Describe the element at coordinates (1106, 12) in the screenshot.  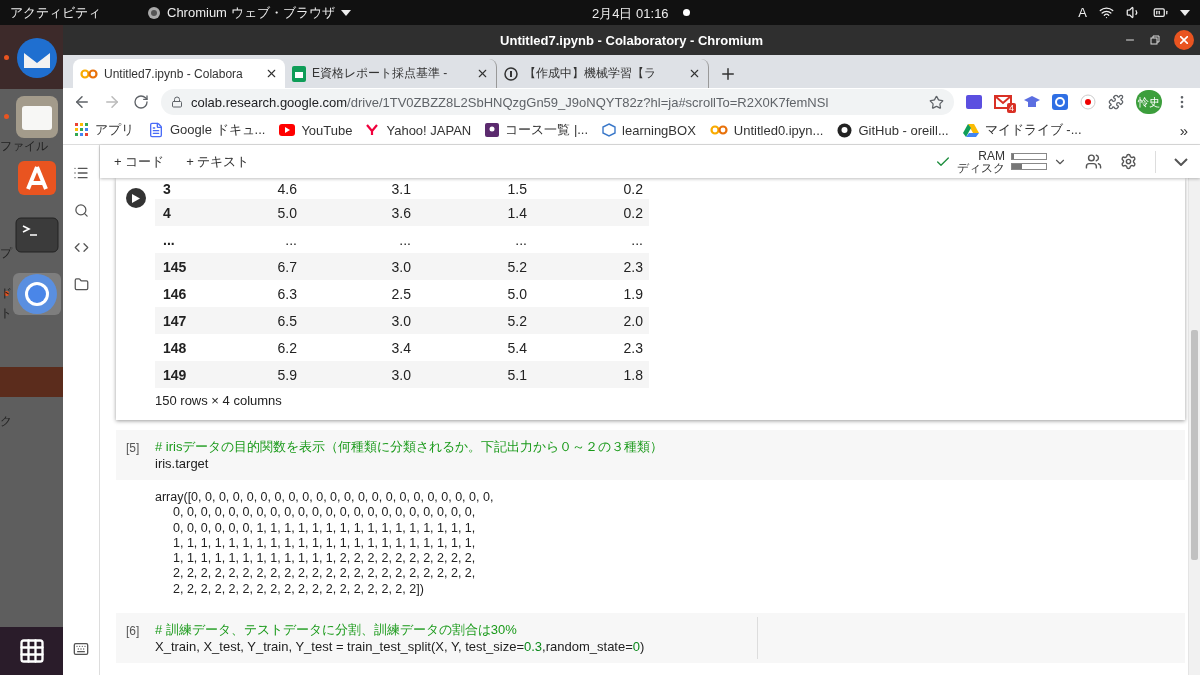
I see `wifi-icon` at that location.